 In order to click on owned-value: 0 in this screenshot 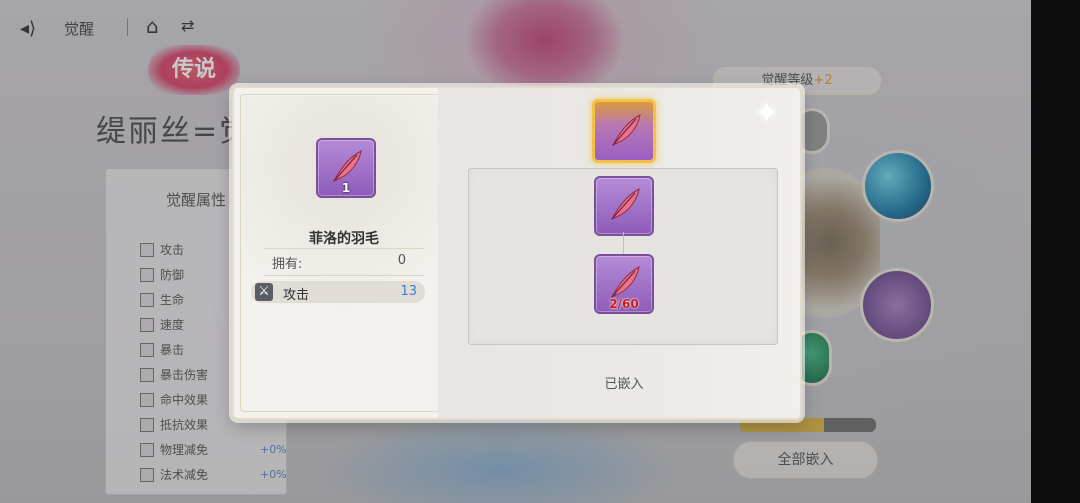, I will do `click(401, 260)`.